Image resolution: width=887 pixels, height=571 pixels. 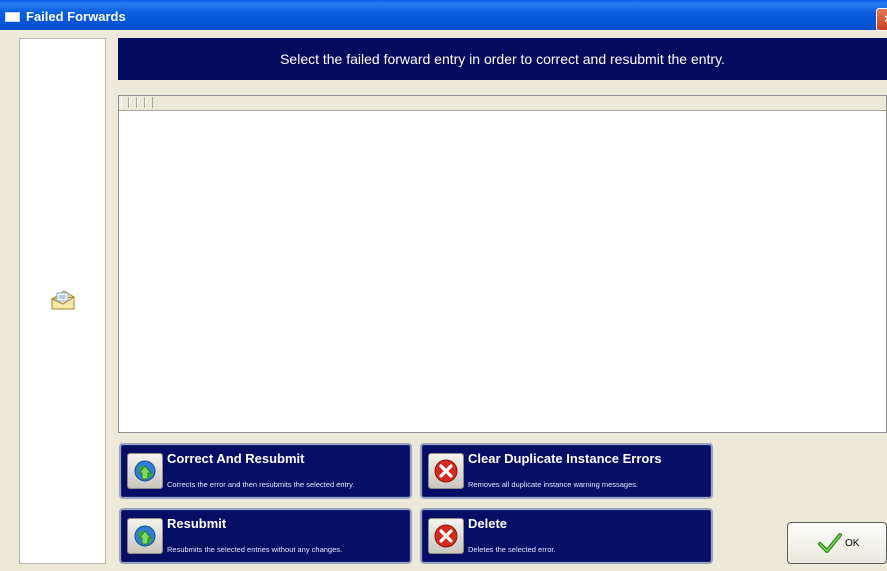 I want to click on delete-button: Delete Deletes the selected error., so click(x=566, y=536).